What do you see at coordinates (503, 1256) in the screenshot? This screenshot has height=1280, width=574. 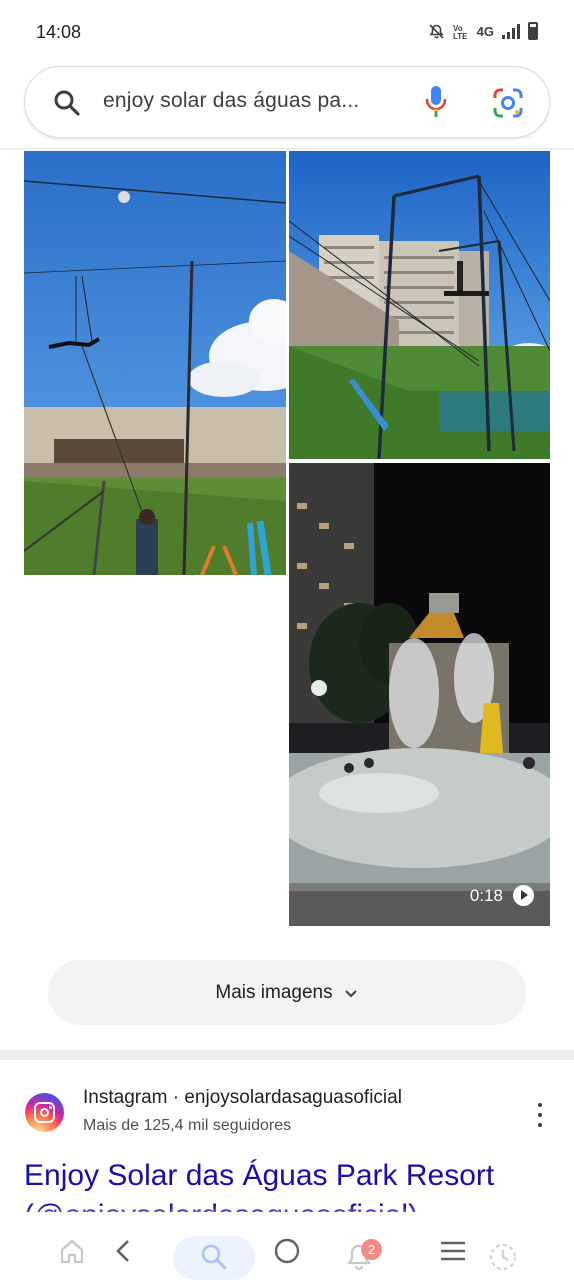 I see `history-icon` at bounding box center [503, 1256].